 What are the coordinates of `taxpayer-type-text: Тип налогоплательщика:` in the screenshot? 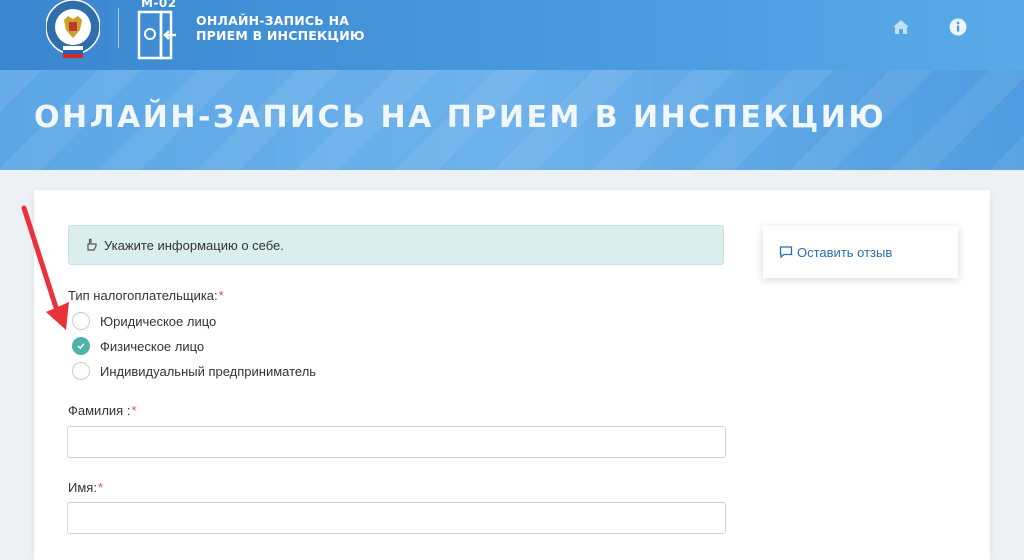 It's located at (143, 295).